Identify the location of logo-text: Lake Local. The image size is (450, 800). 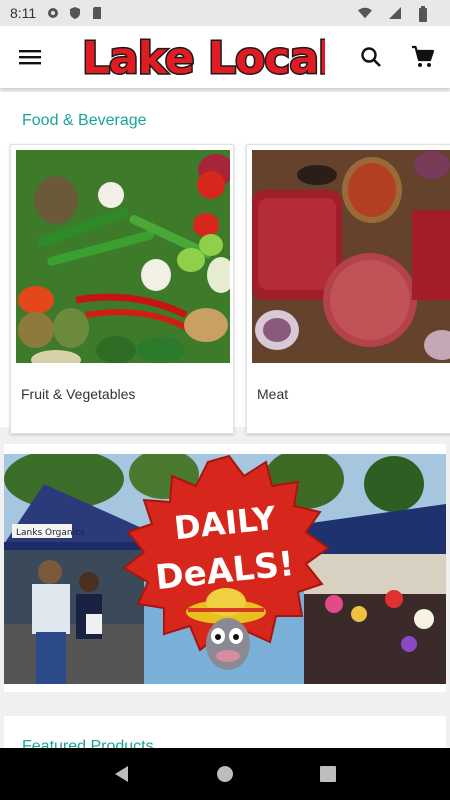
(203, 58).